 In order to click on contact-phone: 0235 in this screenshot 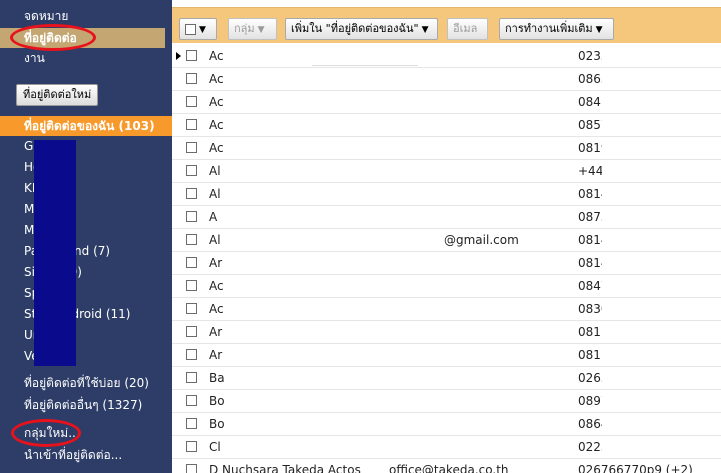, I will do `click(590, 56)`.